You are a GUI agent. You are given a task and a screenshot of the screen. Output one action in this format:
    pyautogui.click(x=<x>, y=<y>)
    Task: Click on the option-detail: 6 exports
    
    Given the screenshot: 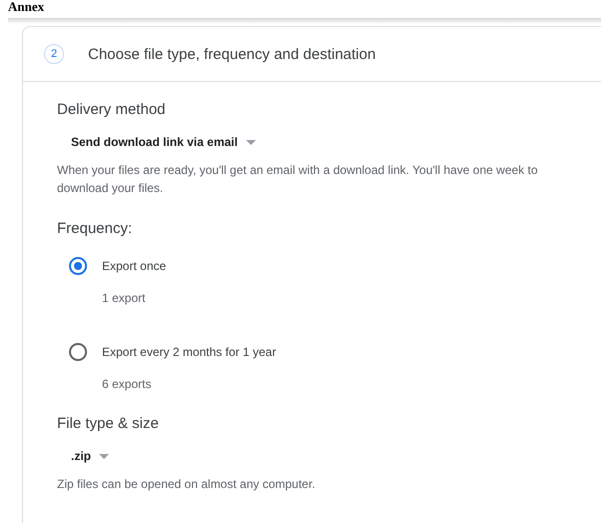 What is the action you would take?
    pyautogui.click(x=127, y=384)
    